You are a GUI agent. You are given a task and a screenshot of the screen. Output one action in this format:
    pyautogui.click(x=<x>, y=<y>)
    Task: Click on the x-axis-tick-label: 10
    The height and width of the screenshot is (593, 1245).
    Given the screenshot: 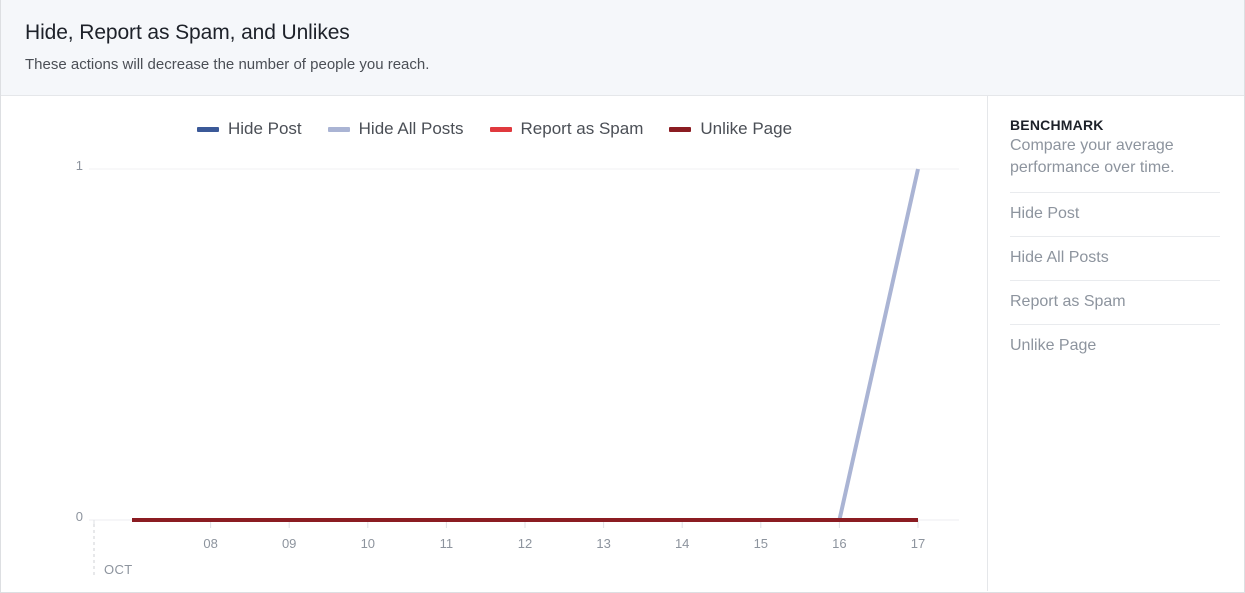 What is the action you would take?
    pyautogui.click(x=368, y=543)
    